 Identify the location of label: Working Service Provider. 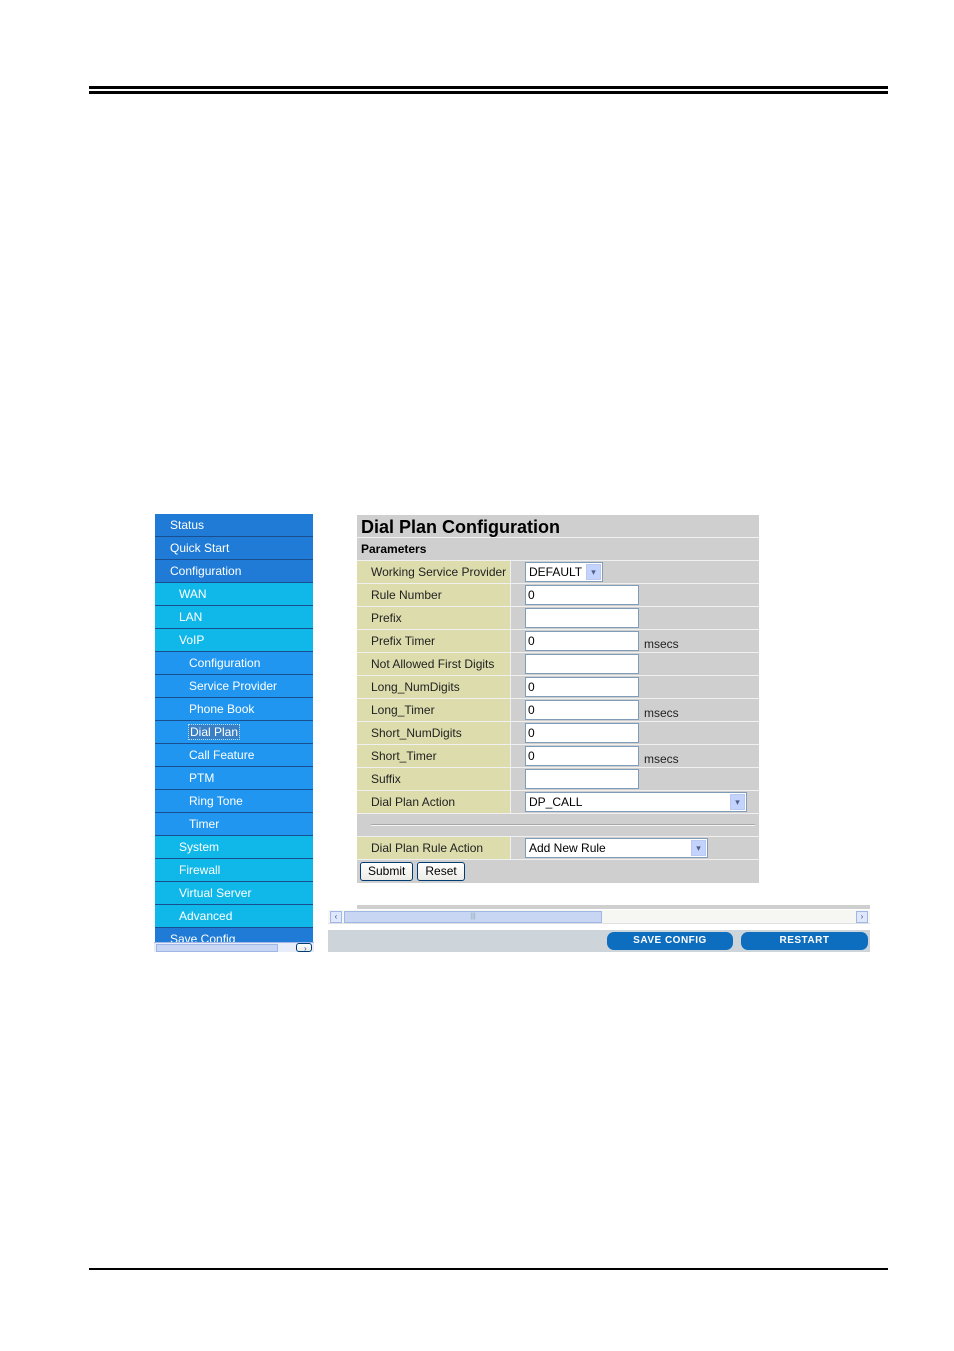
(434, 572).